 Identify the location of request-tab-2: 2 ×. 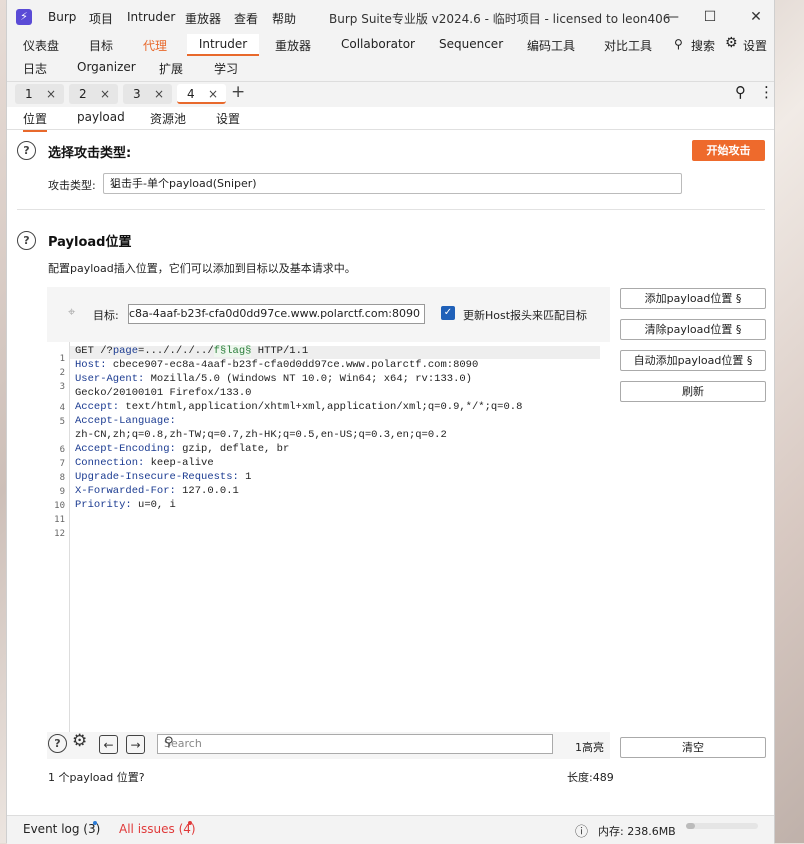
(93, 94).